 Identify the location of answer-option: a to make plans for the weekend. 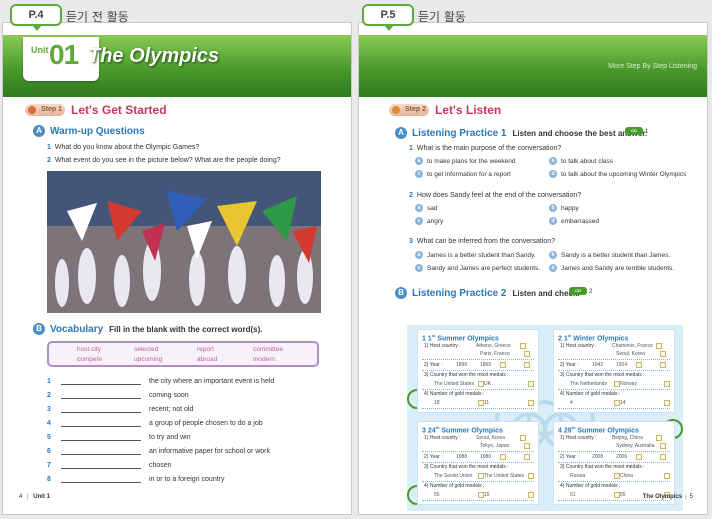
(465, 161).